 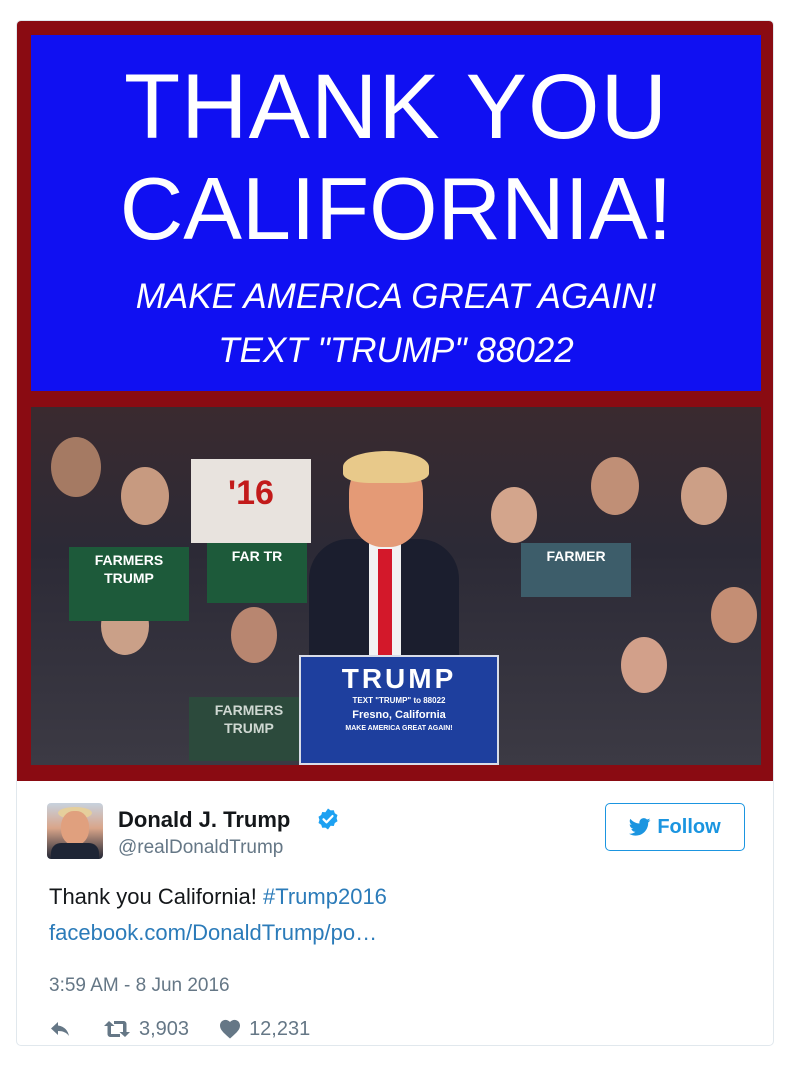 I want to click on podium-location: Fresno, California, so click(x=399, y=715).